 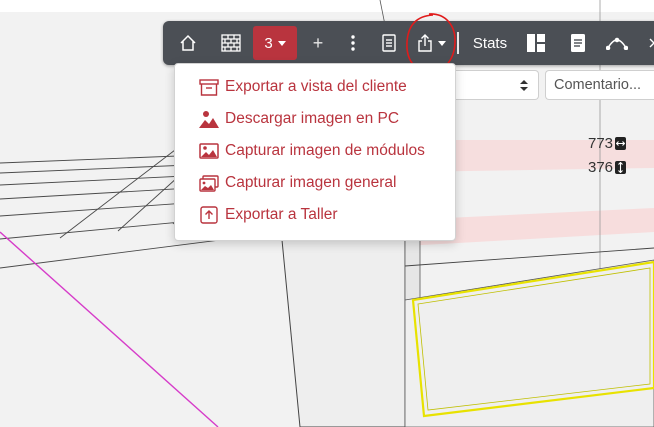 I want to click on archive-box-icon, so click(x=209, y=87).